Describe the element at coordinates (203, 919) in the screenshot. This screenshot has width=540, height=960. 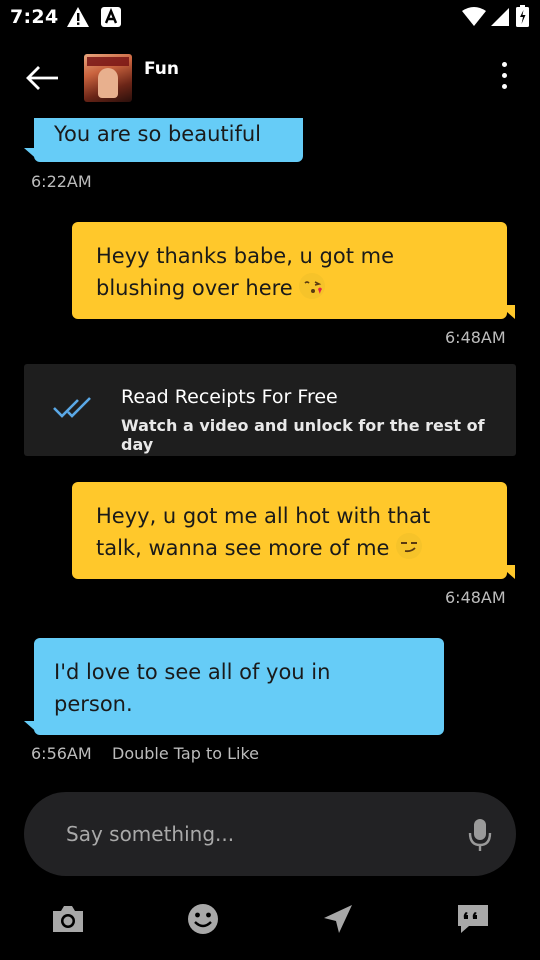
I see `emoji-icon` at that location.